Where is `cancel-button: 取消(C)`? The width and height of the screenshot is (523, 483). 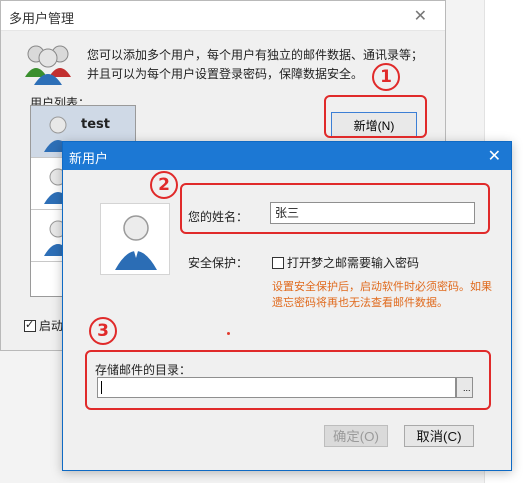 cancel-button: 取消(C) is located at coordinates (439, 436).